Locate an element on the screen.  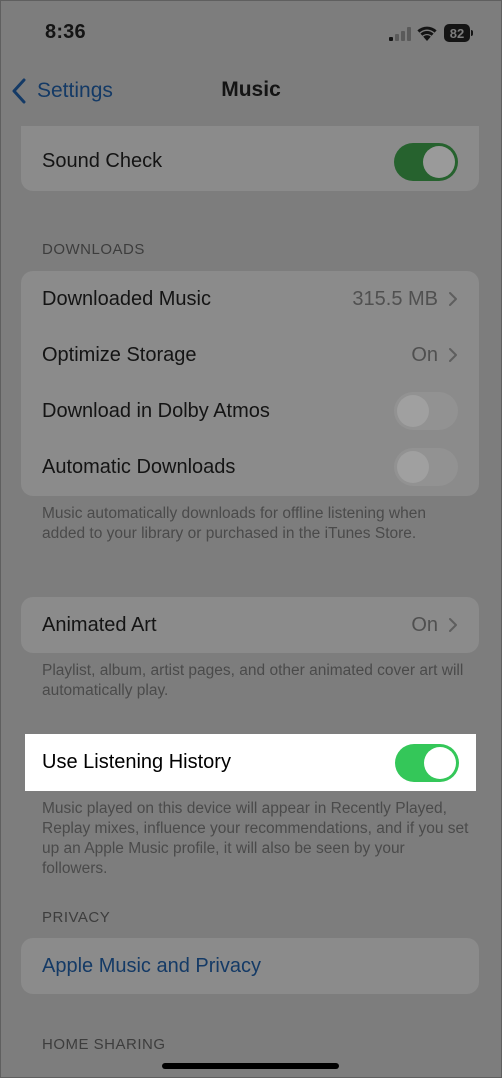
status-time: 8:36 is located at coordinates (65, 32).